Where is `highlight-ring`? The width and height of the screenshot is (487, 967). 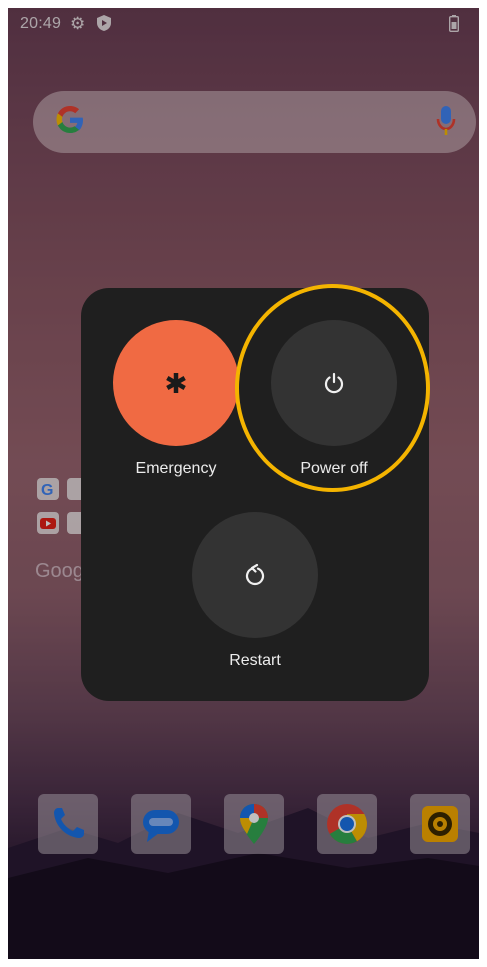
highlight-ring is located at coordinates (332, 388).